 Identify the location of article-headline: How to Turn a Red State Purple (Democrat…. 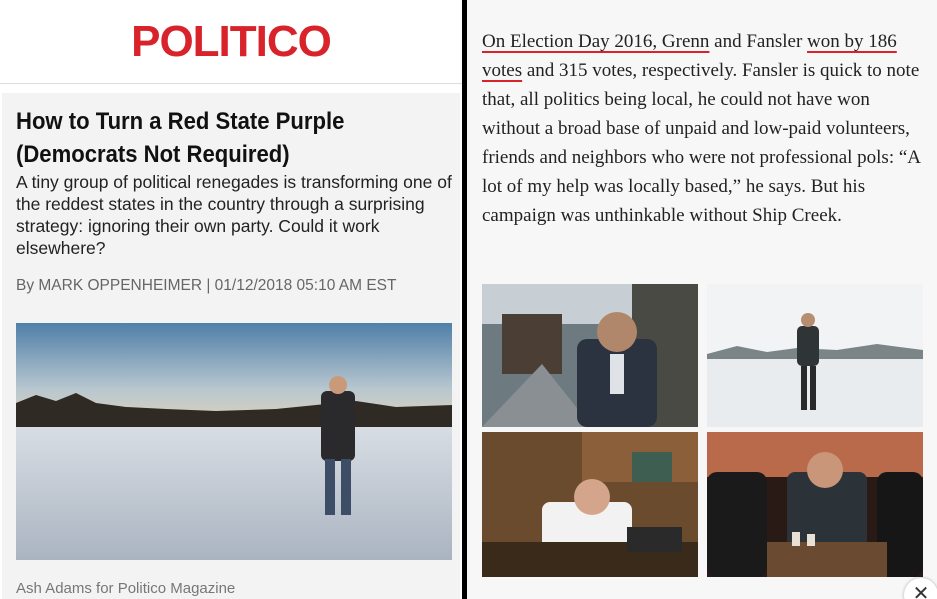
(209, 138).